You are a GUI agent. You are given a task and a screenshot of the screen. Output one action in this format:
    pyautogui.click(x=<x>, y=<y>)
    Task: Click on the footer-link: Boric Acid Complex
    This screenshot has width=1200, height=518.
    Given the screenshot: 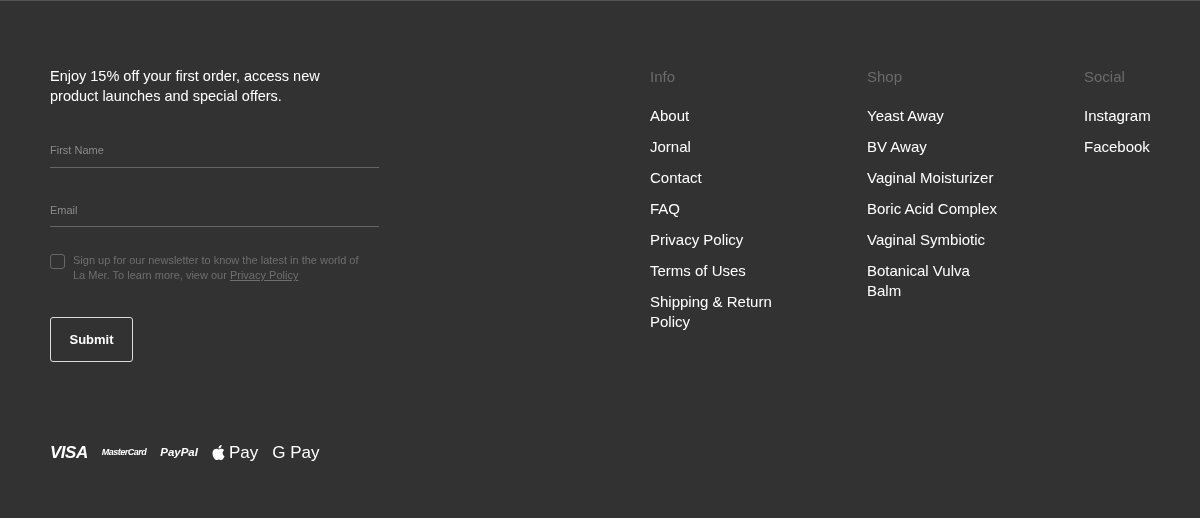 What is the action you would take?
    pyautogui.click(x=934, y=209)
    